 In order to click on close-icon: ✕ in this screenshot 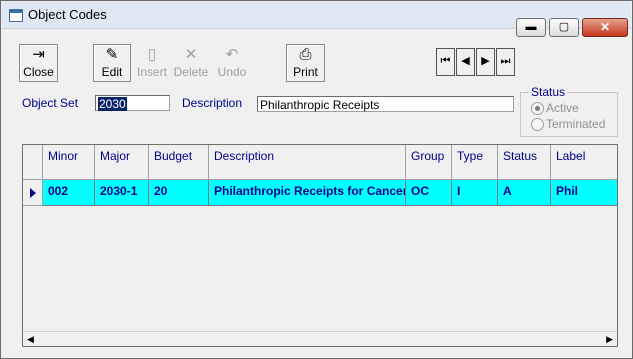, I will do `click(605, 27)`.